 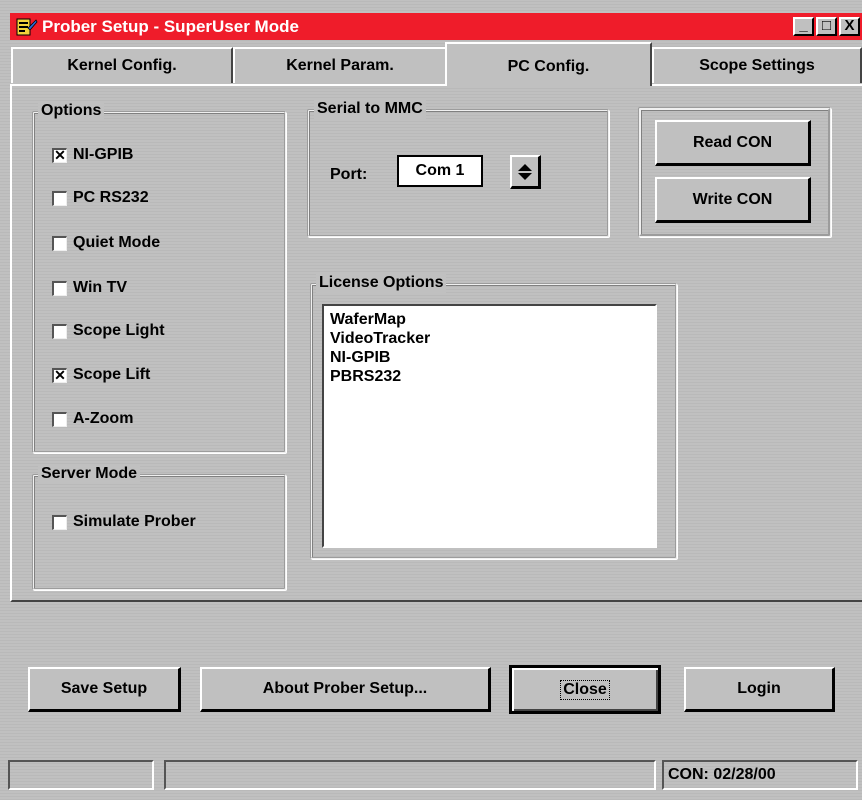 I want to click on checkbox-win-tv: Win TV, so click(x=89, y=288).